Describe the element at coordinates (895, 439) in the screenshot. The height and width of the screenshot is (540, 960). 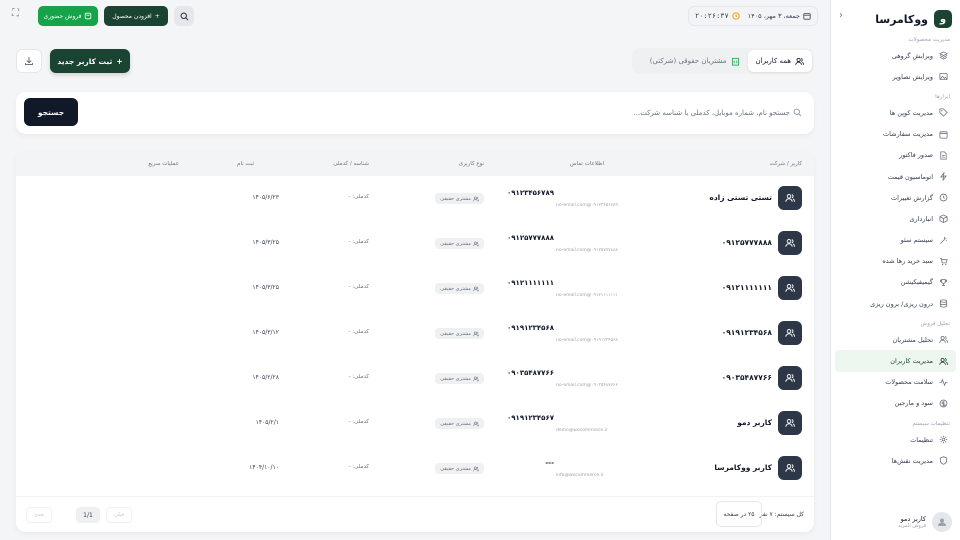
I see `sidebar-item: تنظیمات` at that location.